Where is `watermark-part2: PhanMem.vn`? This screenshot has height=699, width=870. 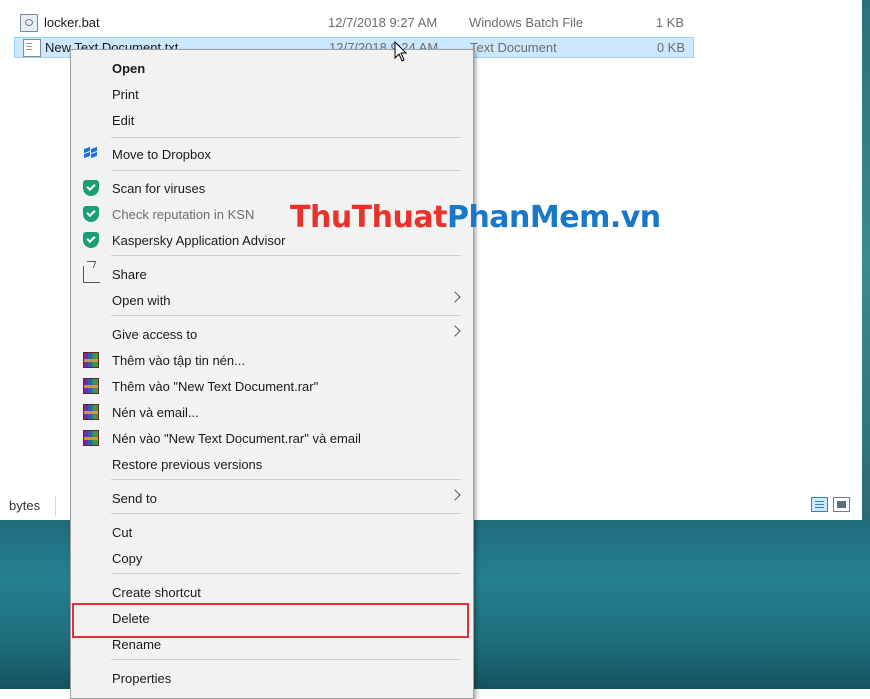 watermark-part2: PhanMem.vn is located at coordinates (553, 217).